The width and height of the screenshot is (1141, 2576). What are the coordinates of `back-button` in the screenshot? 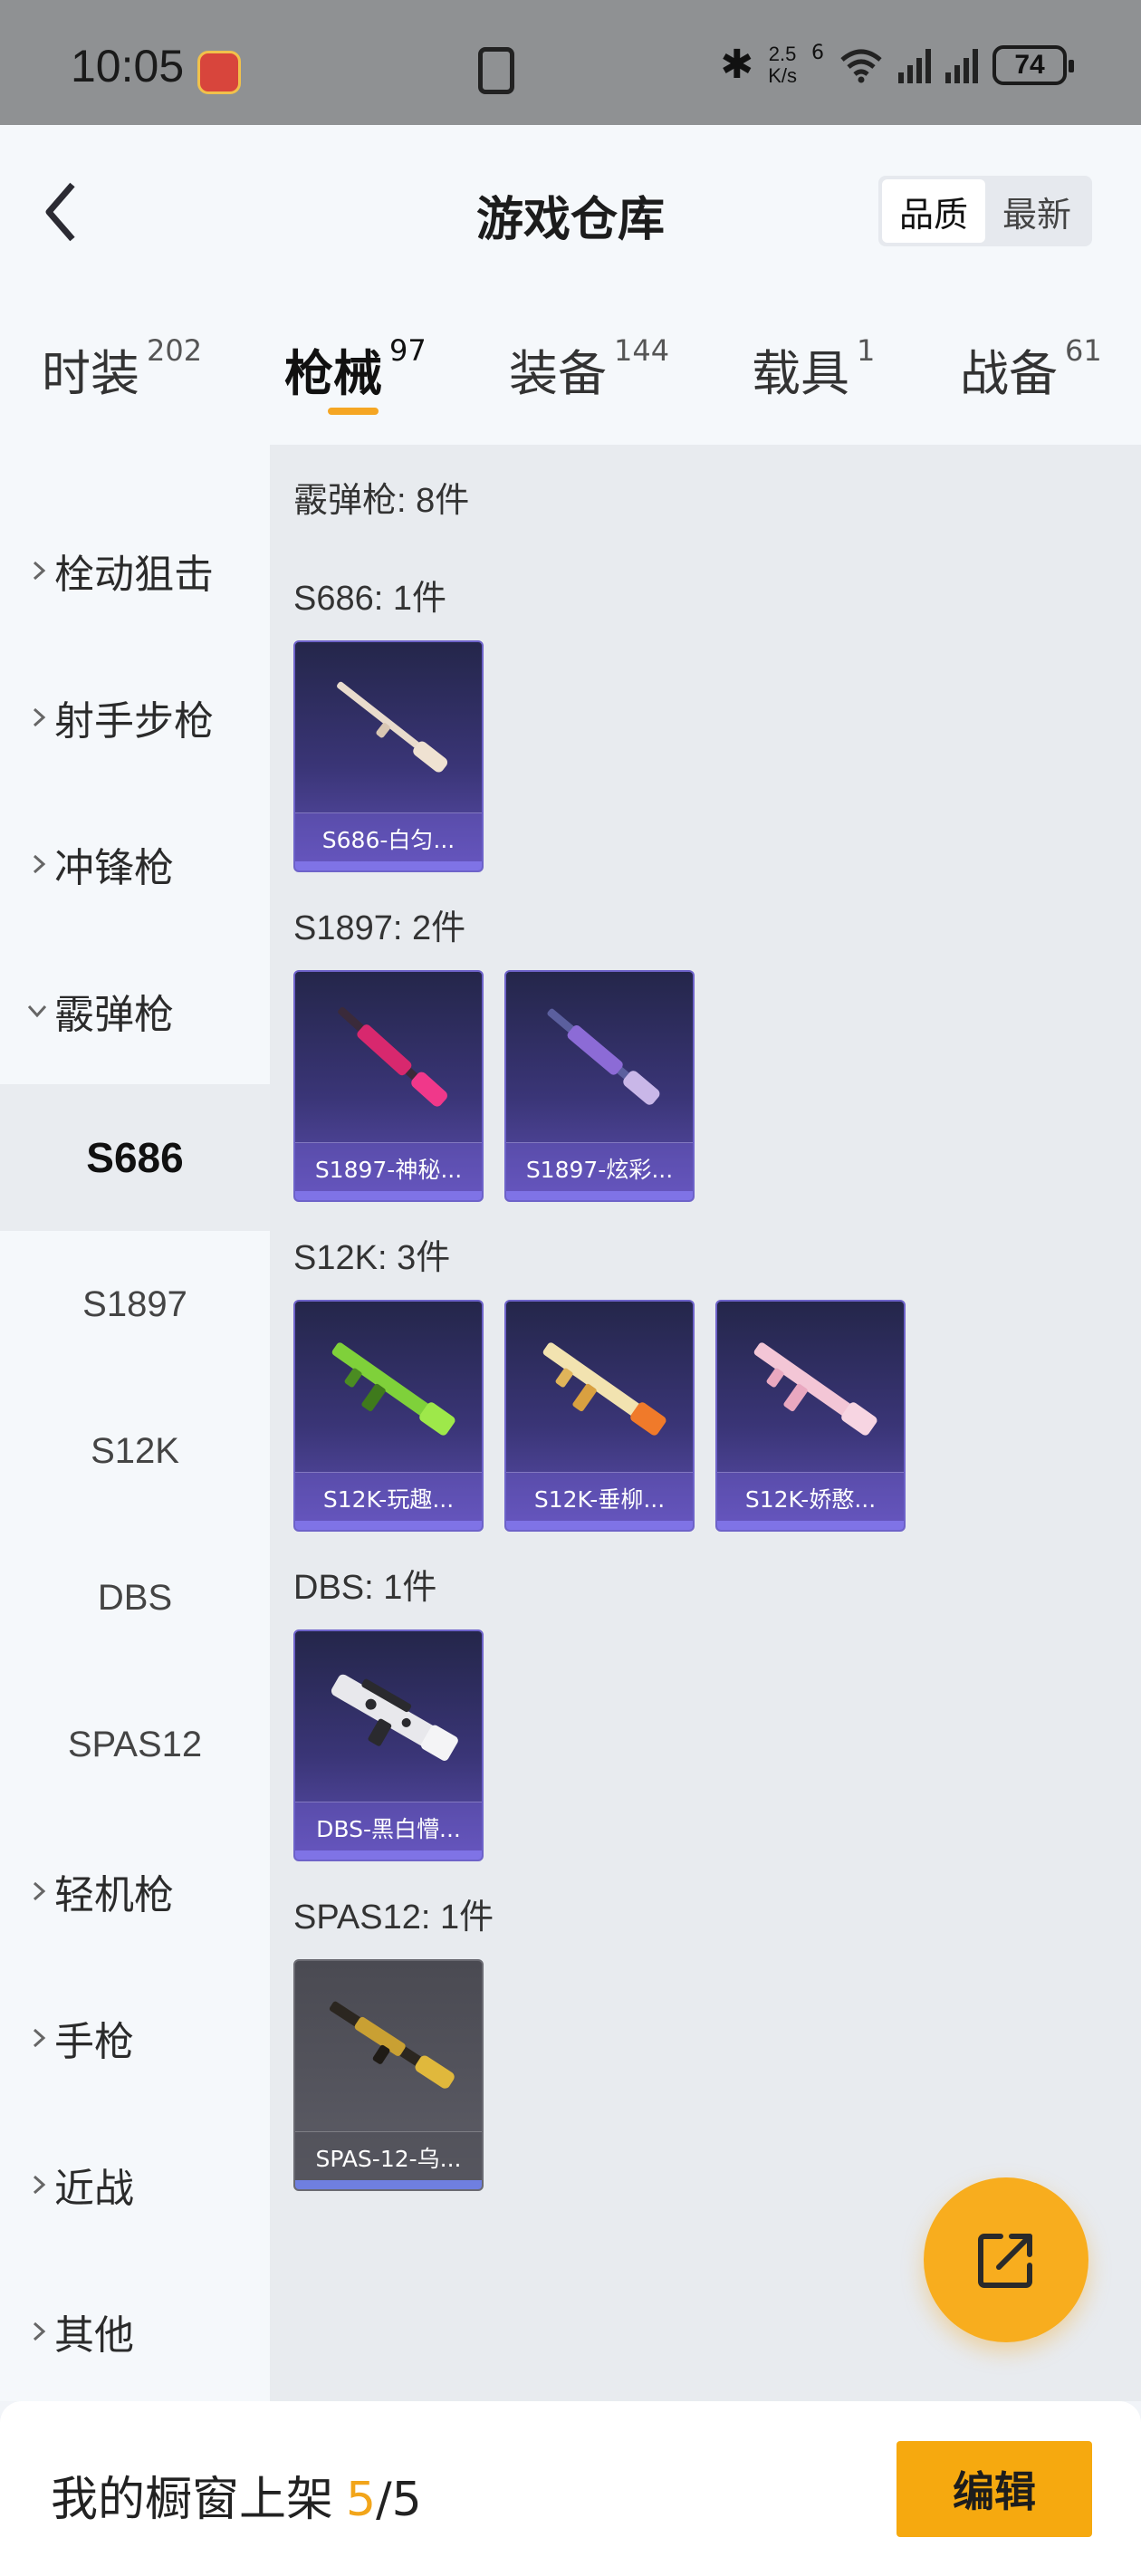 It's located at (64, 212).